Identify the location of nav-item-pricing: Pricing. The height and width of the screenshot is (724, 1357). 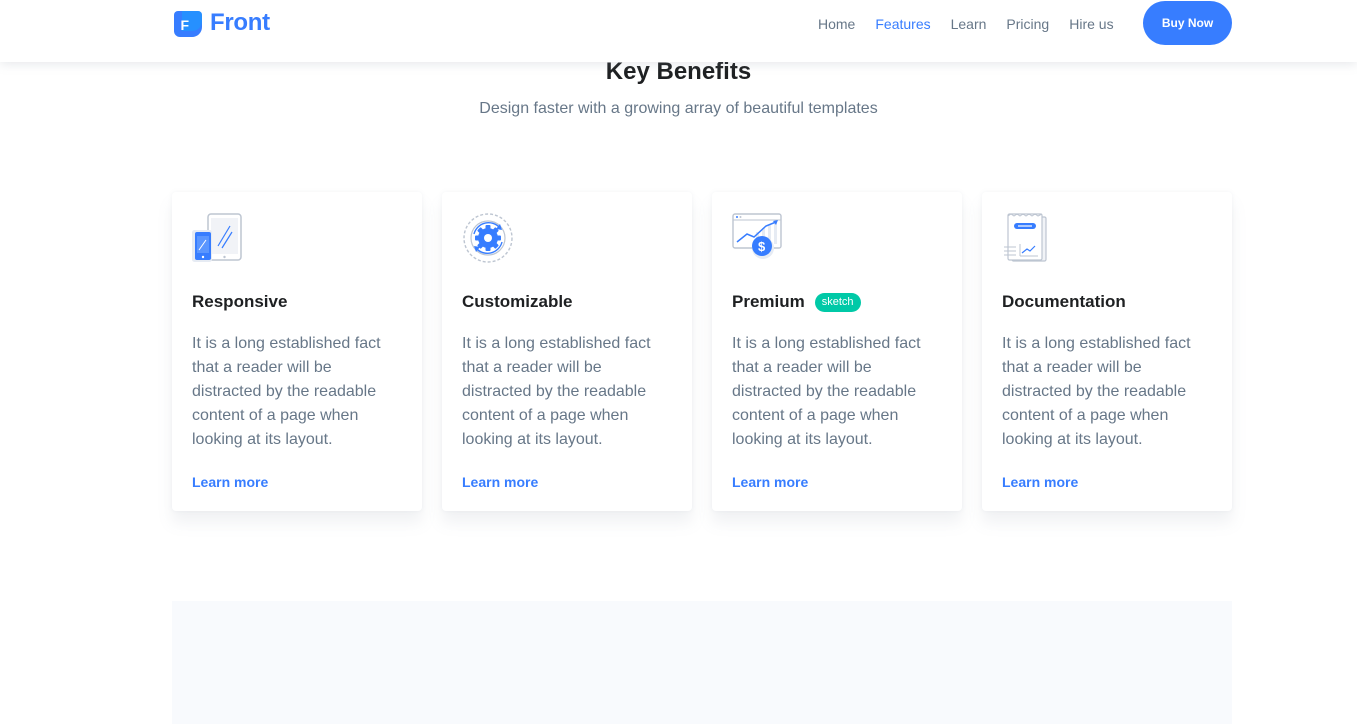
(1027, 24).